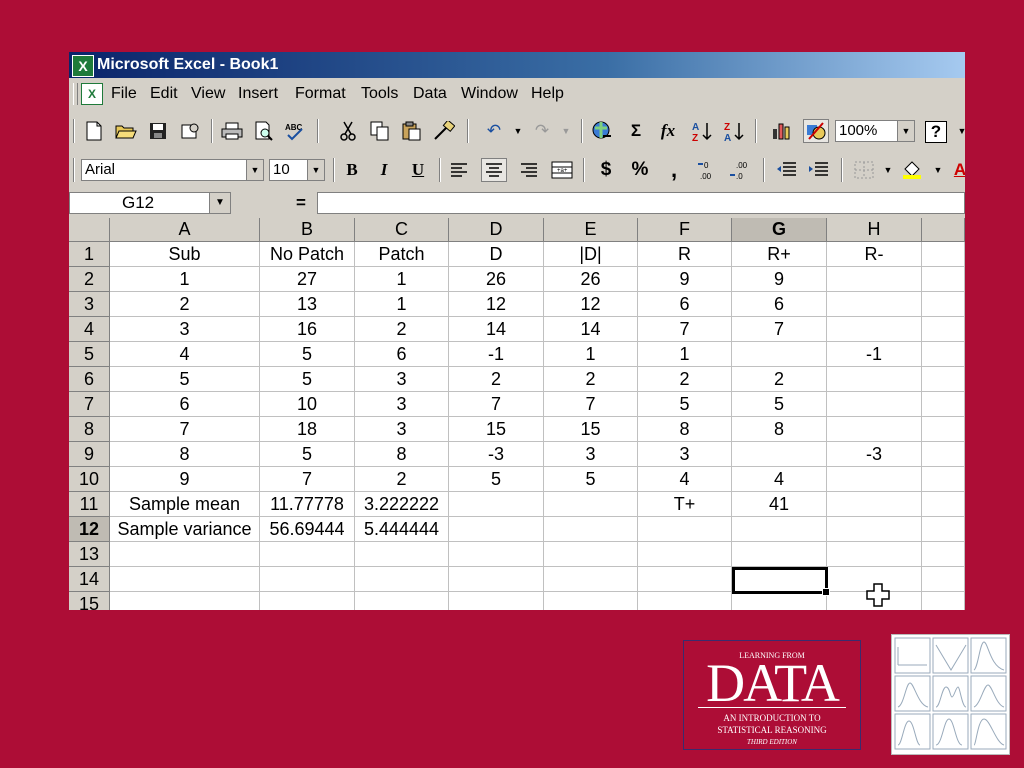 The width and height of the screenshot is (1024, 768). I want to click on cell-i1, so click(943, 254).